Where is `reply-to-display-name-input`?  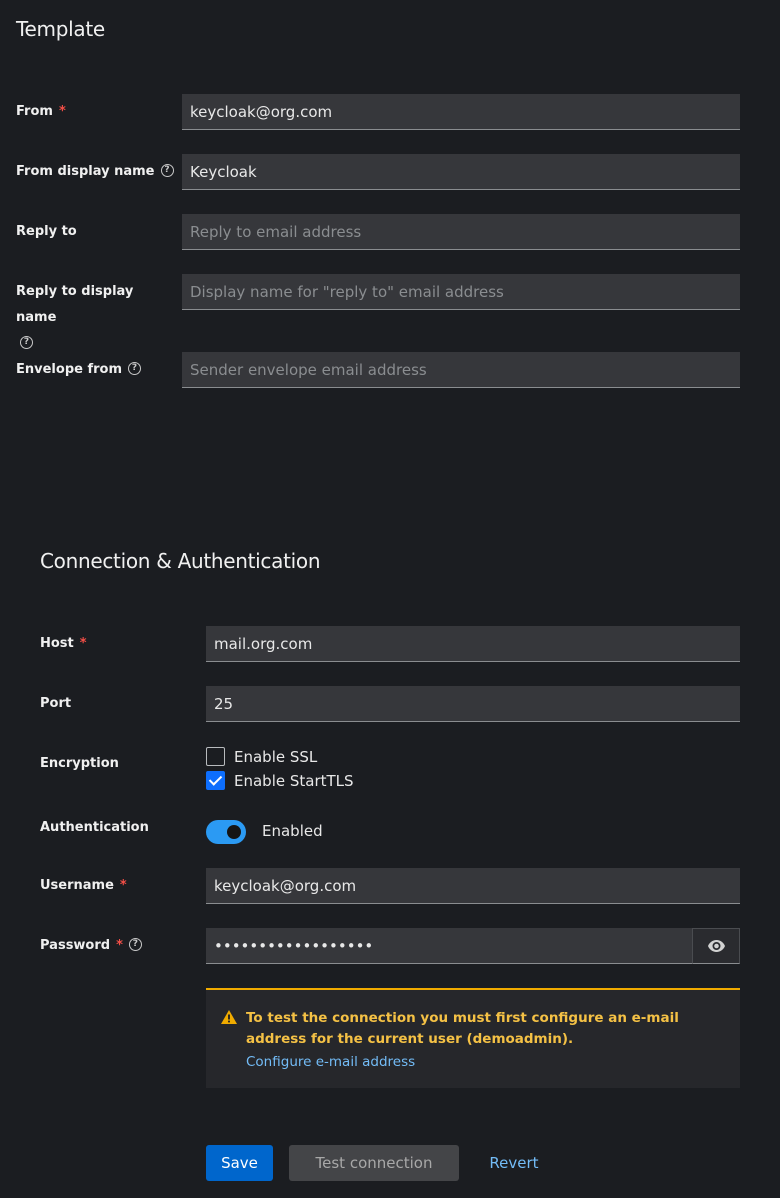
reply-to-display-name-input is located at coordinates (461, 292).